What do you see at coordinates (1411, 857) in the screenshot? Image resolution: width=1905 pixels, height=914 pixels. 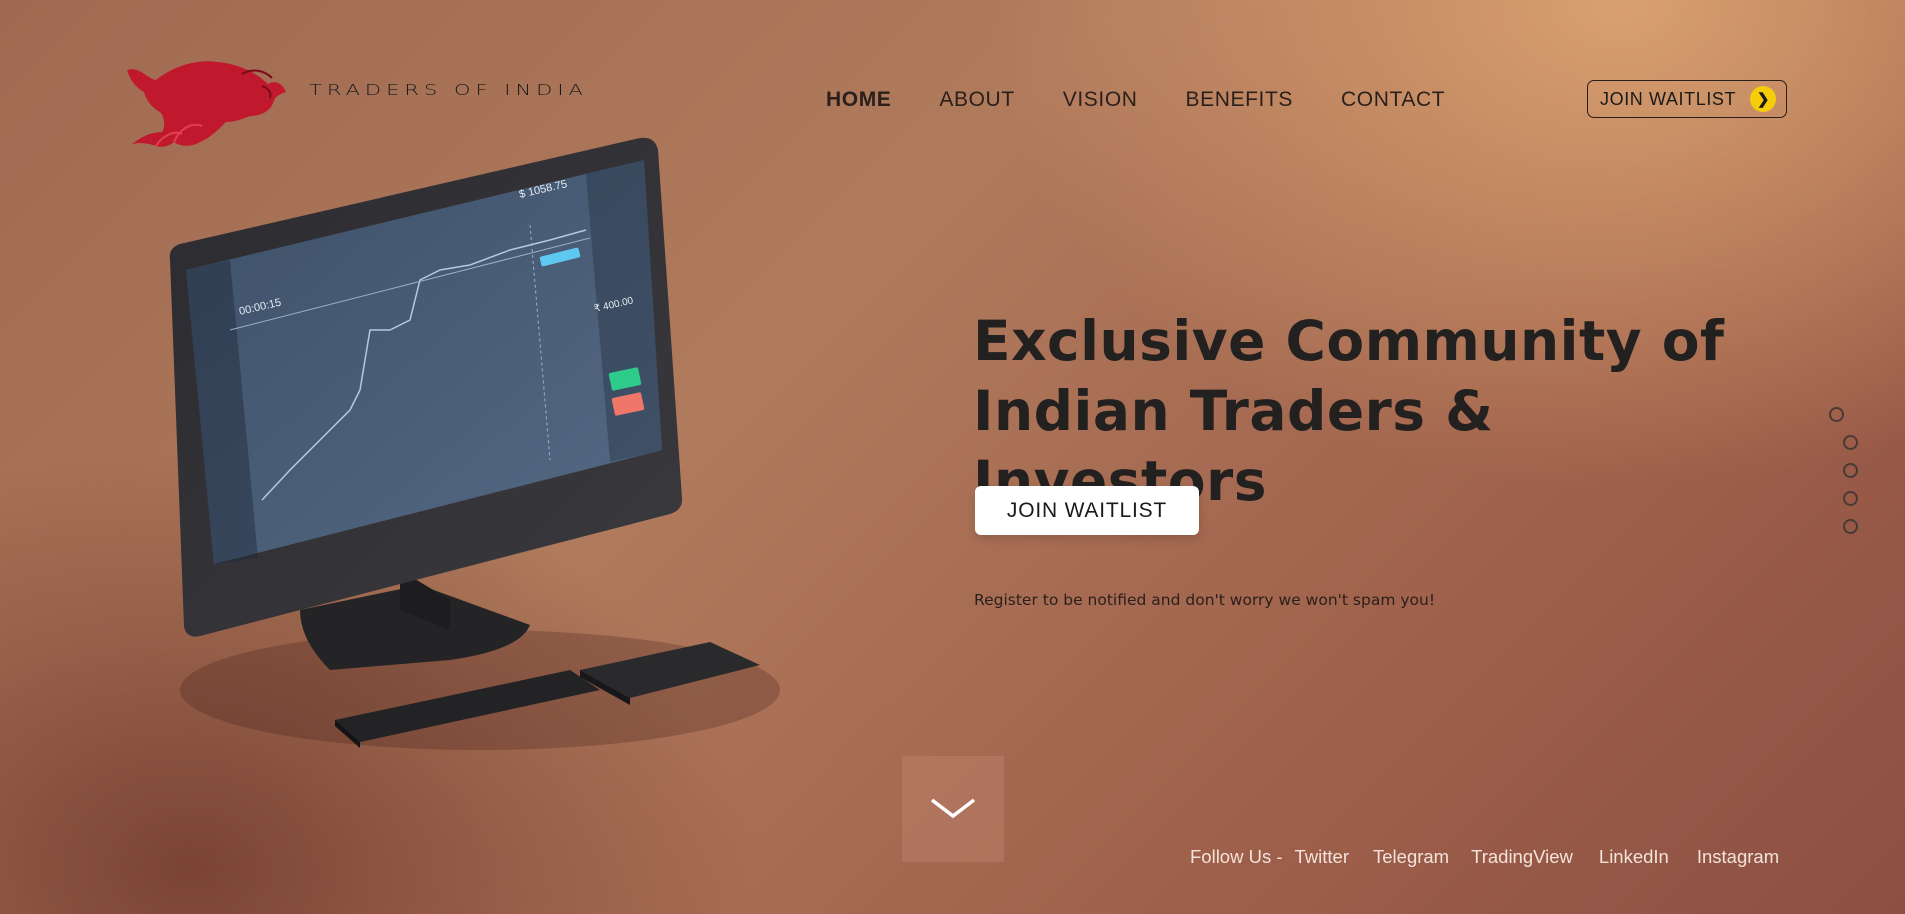 I see `social-link-telegram: Telegram` at bounding box center [1411, 857].